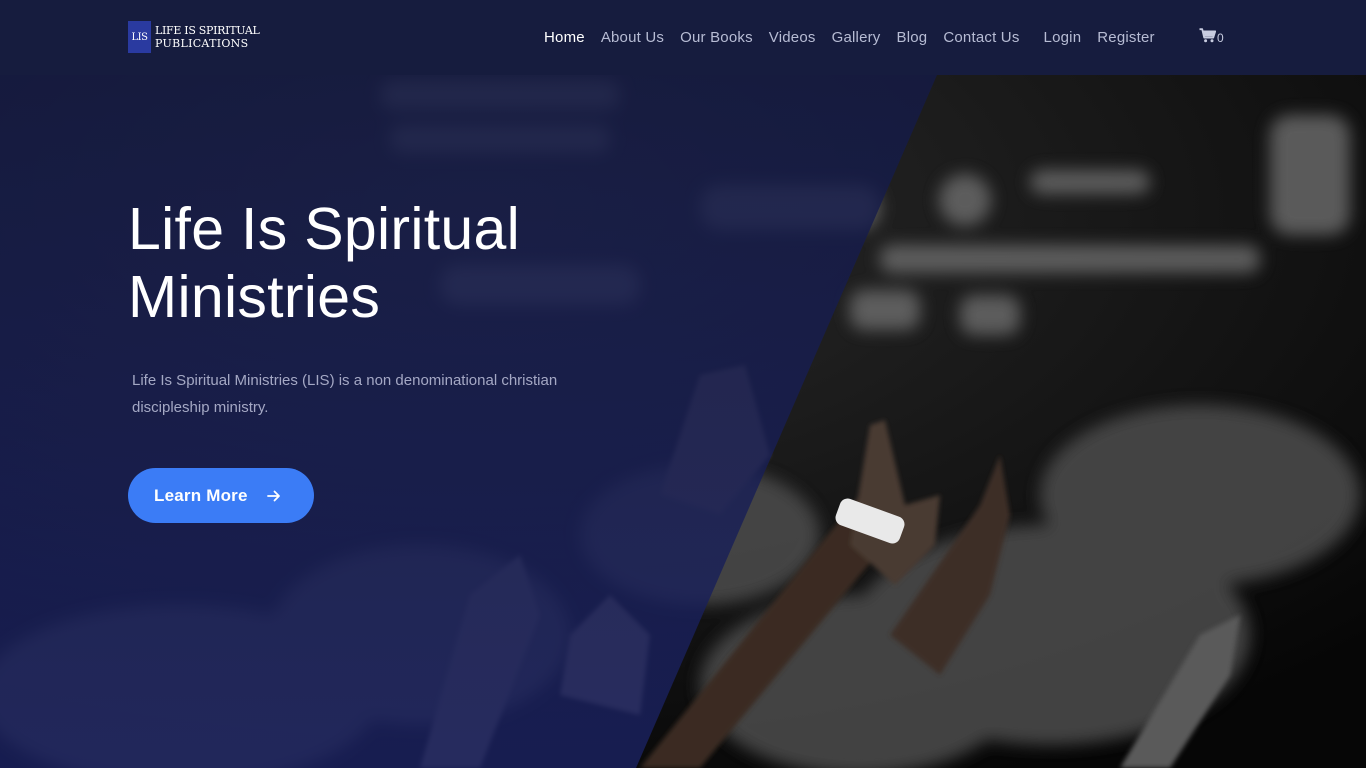  I want to click on site-logo: LIS LIFE IS SPIRITUAL PUBLICATIONS, so click(194, 37).